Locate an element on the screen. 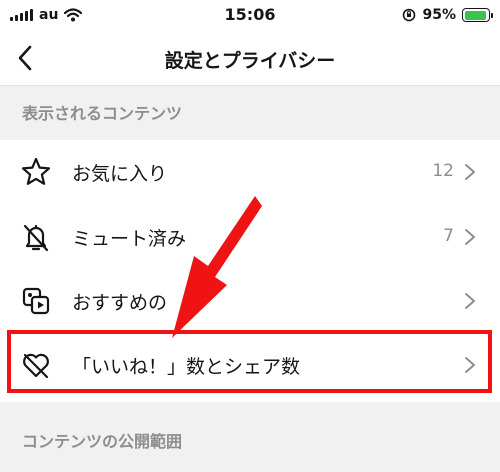  page-title: 設定とプライバシー is located at coordinates (250, 61).